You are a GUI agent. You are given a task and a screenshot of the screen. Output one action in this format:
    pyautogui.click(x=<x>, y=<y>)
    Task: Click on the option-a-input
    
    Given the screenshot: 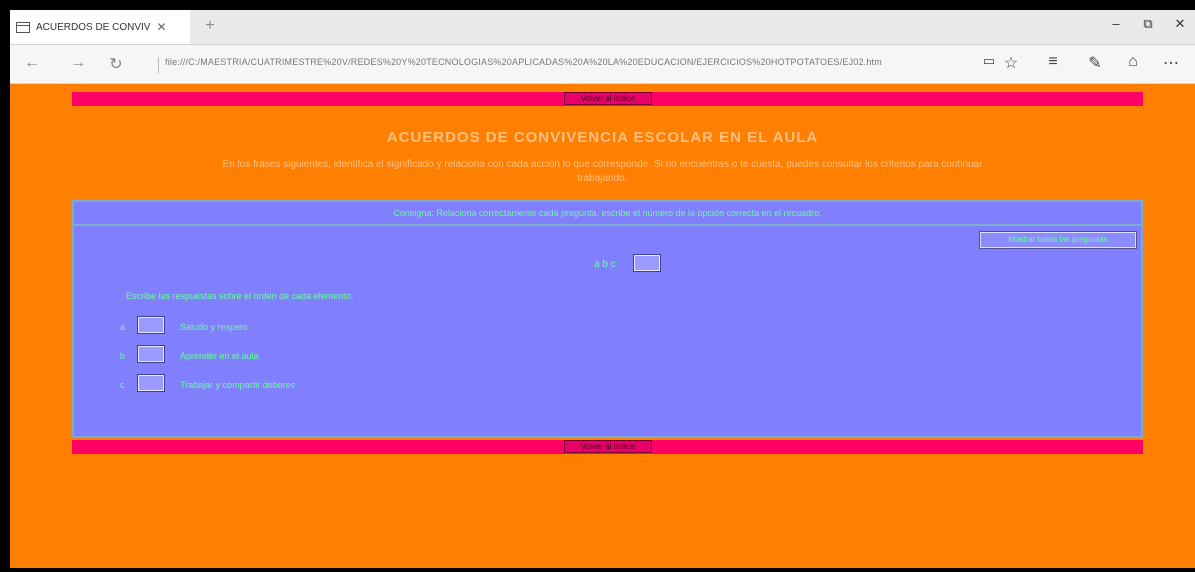 What is the action you would take?
    pyautogui.click(x=151, y=325)
    